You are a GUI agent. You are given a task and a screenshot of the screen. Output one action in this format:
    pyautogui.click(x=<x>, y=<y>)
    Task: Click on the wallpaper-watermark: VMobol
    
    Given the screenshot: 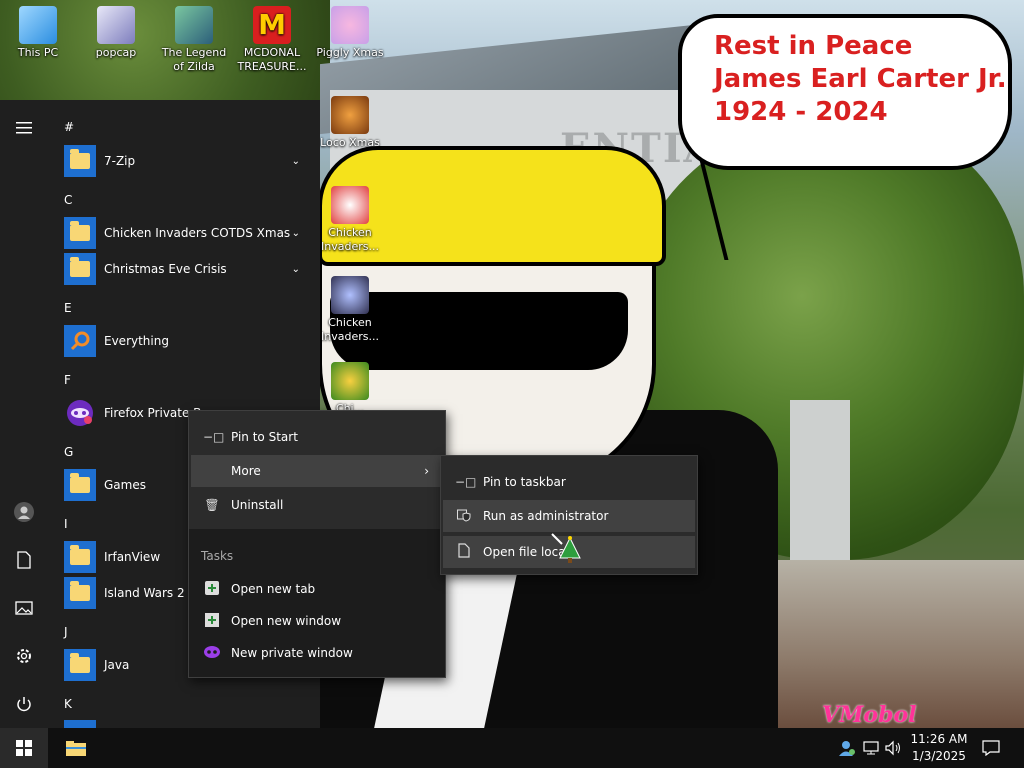 What is the action you would take?
    pyautogui.click(x=869, y=715)
    